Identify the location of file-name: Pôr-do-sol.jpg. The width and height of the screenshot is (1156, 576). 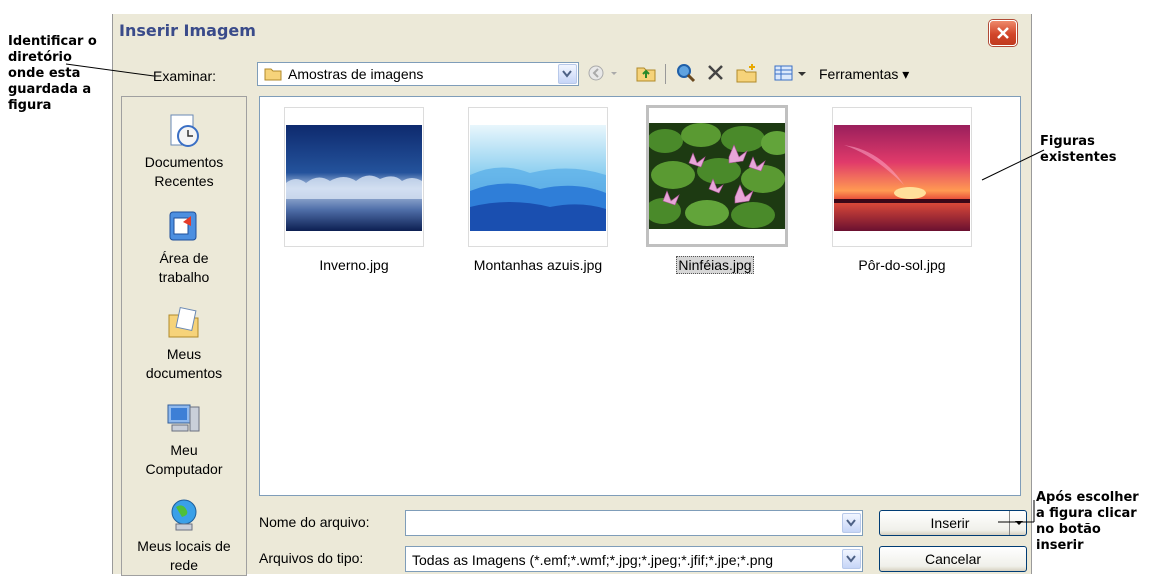
(902, 265).